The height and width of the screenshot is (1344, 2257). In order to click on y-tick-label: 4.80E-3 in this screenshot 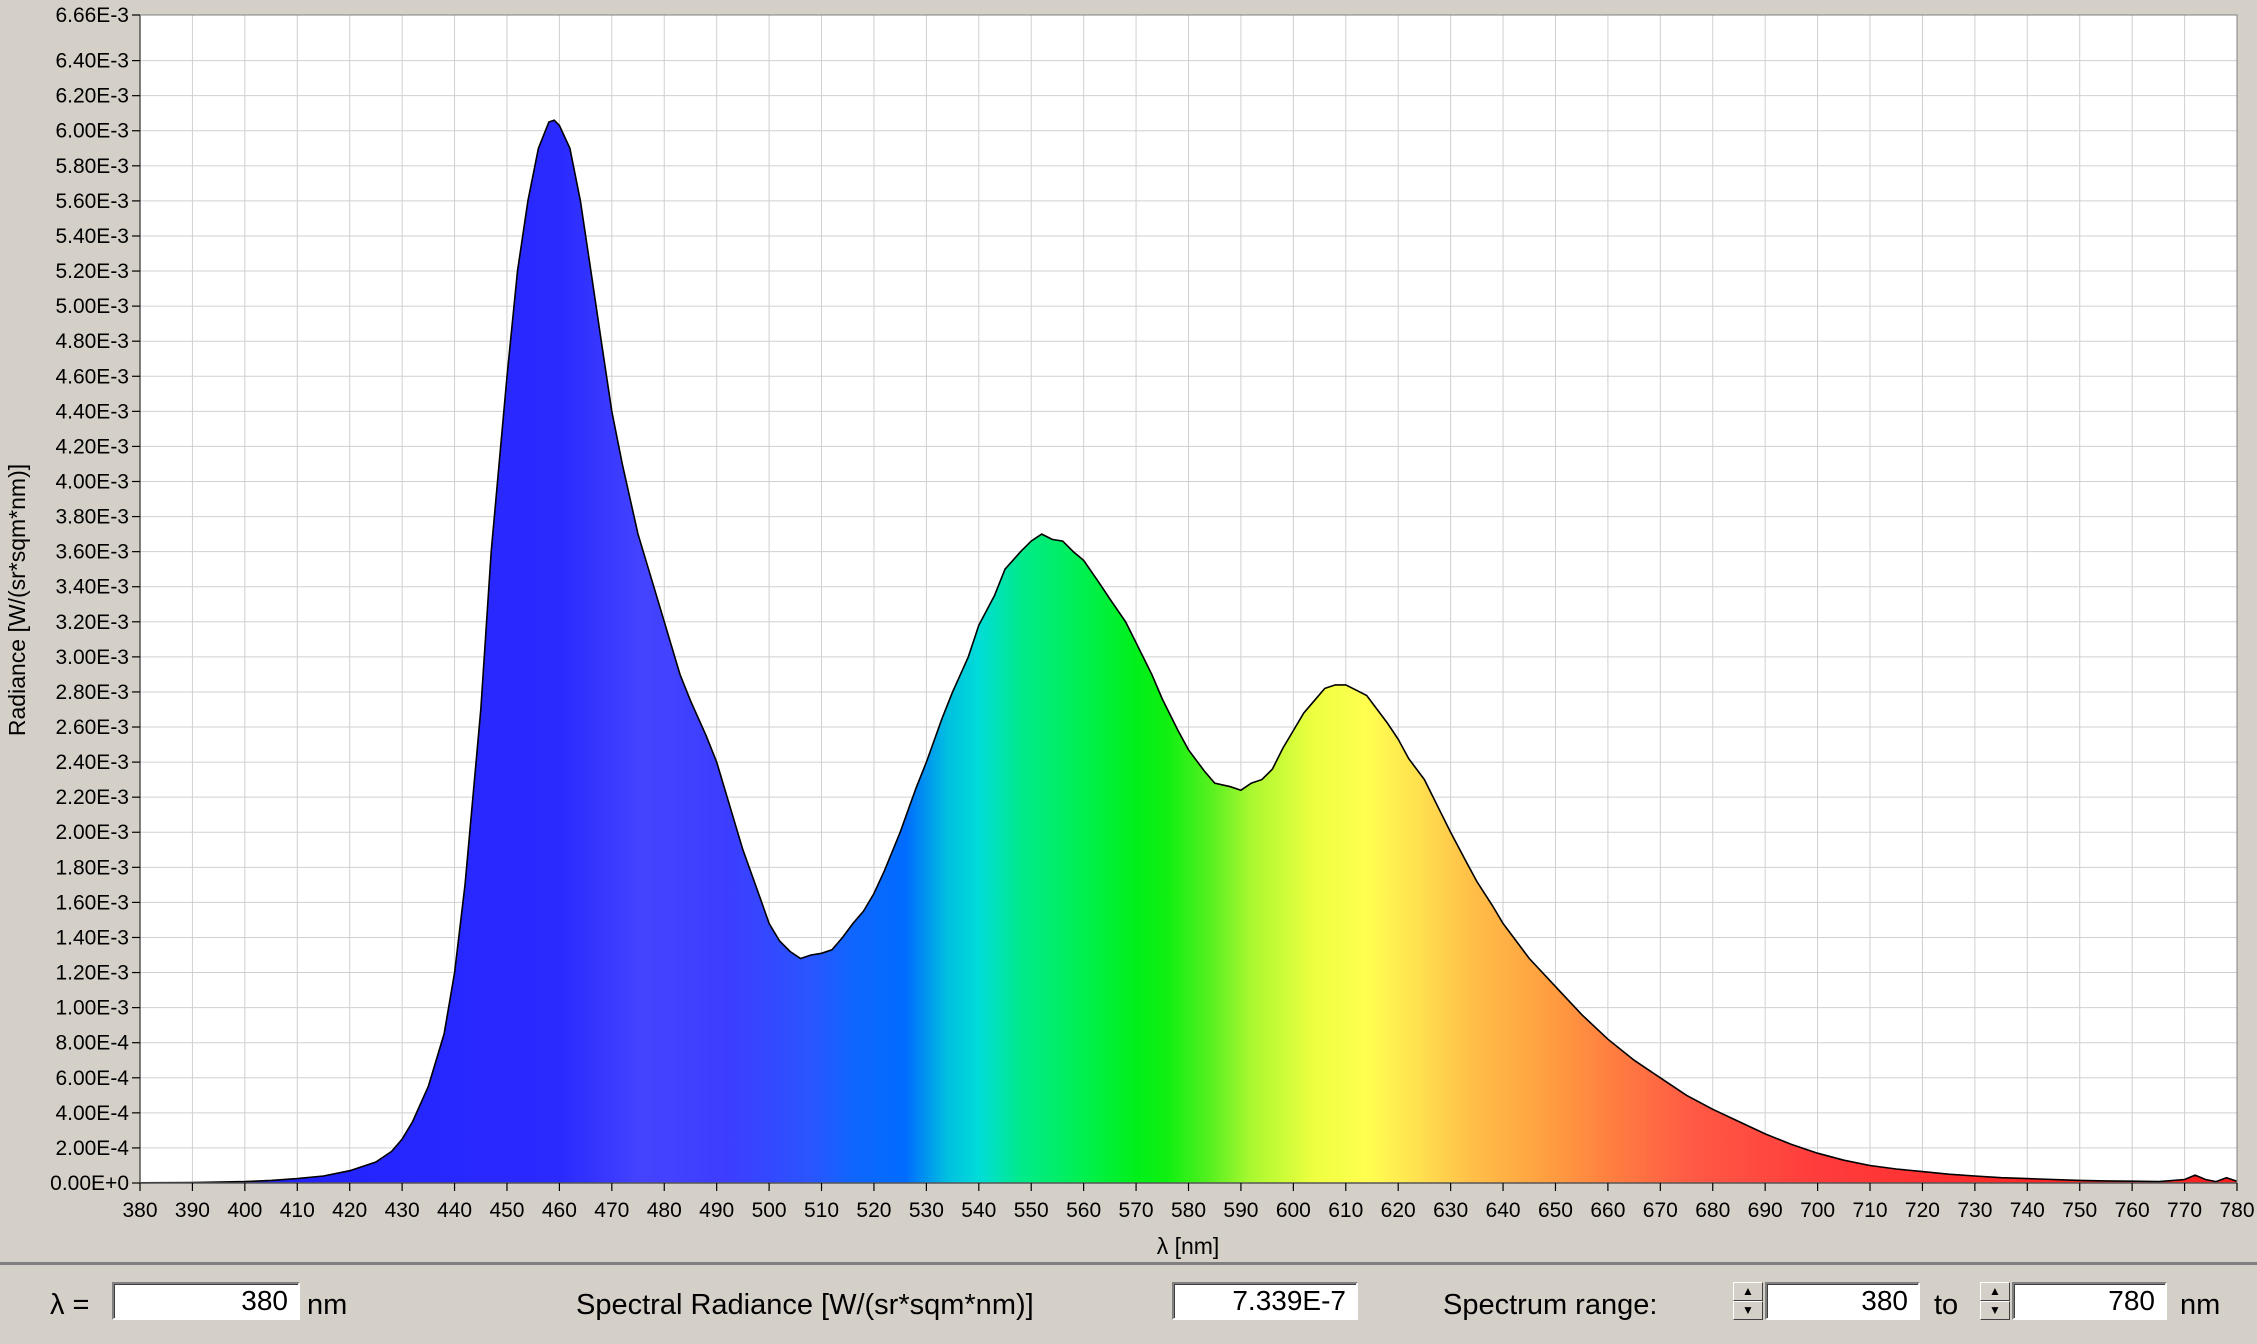, I will do `click(92, 341)`.